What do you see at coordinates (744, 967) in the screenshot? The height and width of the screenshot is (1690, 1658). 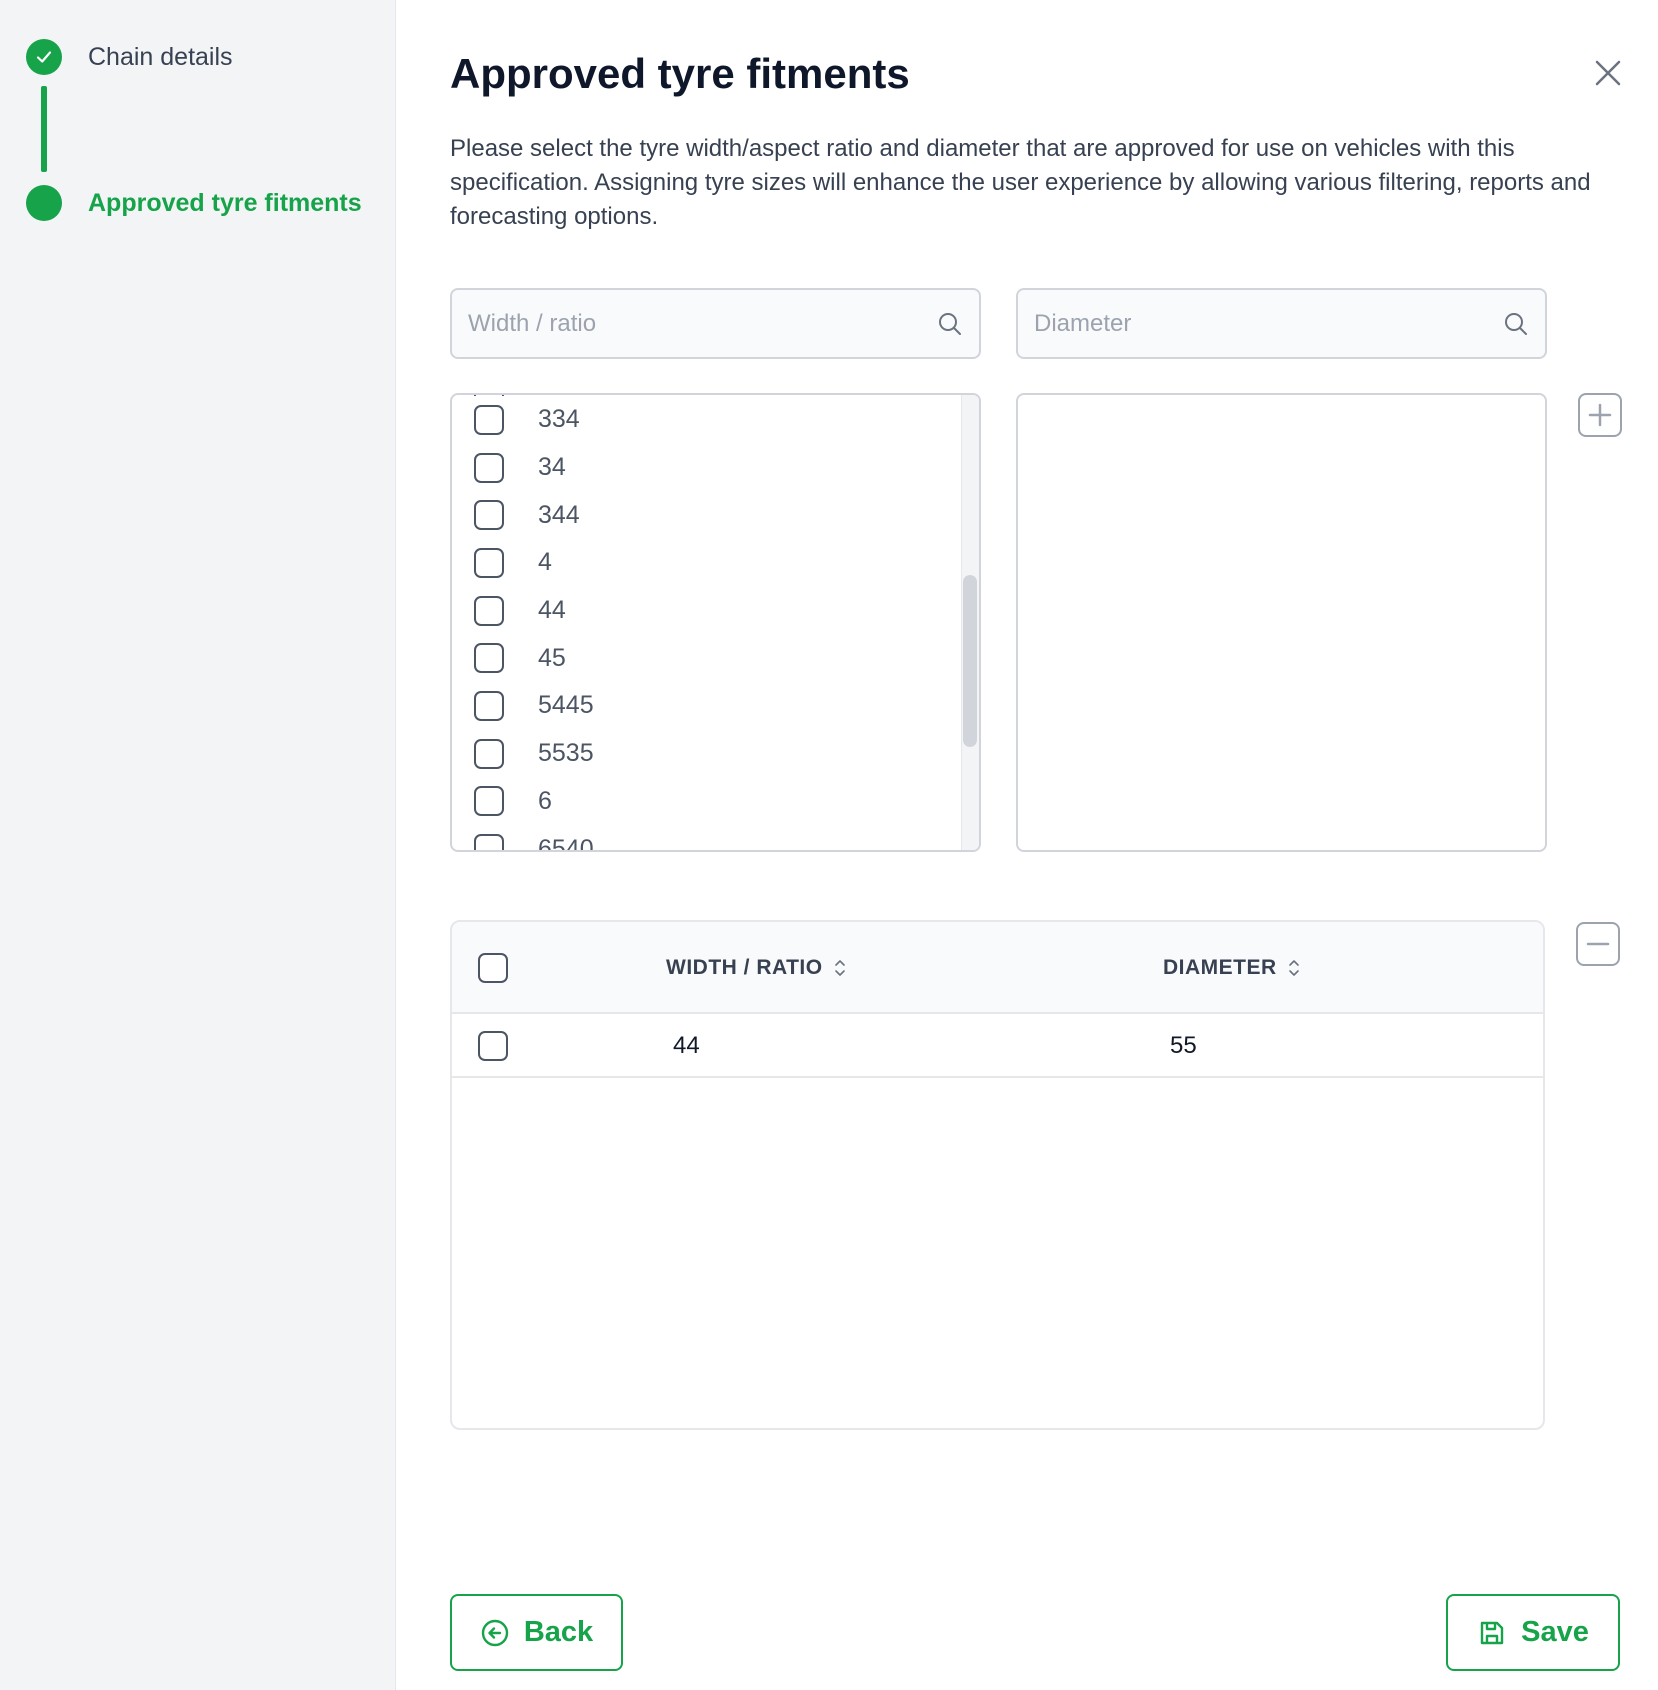 I see `column-header-label: WIDTH / RATIO` at bounding box center [744, 967].